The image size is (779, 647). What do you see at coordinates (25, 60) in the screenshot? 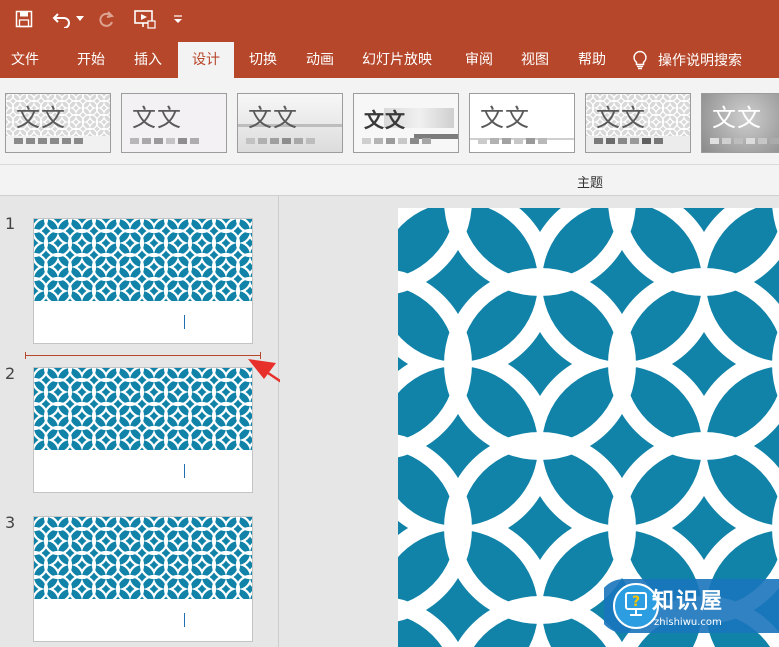
I see `tab-file: 文件` at bounding box center [25, 60].